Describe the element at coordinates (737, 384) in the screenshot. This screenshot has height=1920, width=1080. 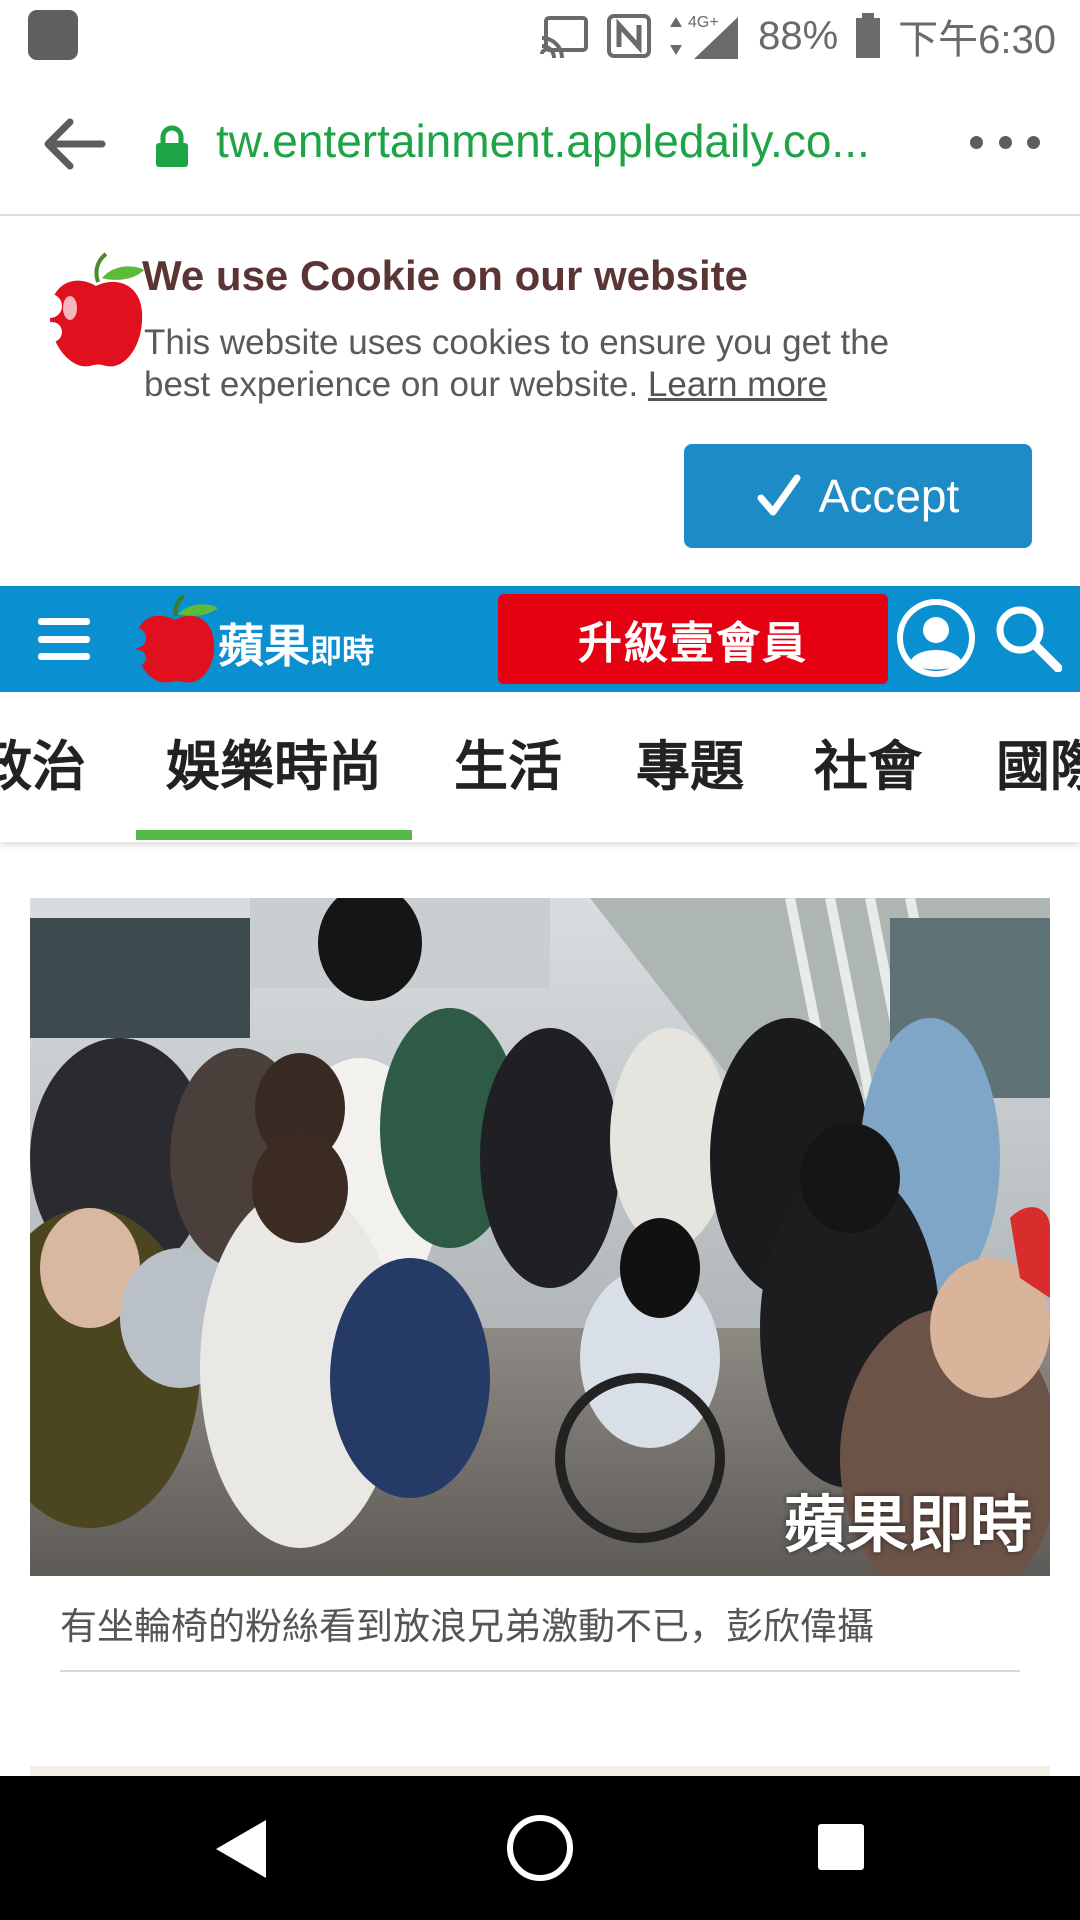
I see `learn-more-link: Learn more` at that location.